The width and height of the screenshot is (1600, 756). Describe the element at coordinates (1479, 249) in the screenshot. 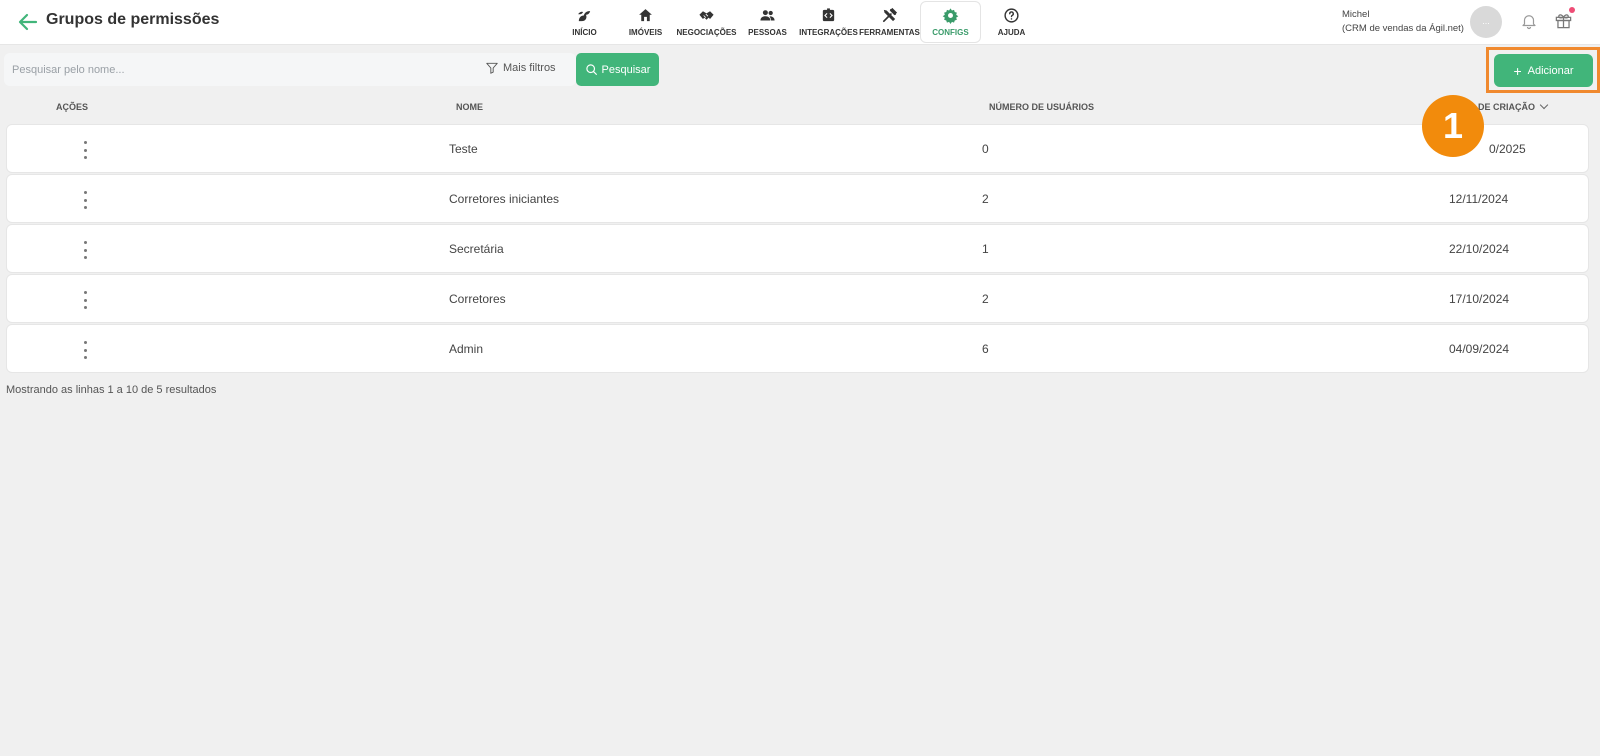

I see `cell-created: 22/10/2024` at that location.